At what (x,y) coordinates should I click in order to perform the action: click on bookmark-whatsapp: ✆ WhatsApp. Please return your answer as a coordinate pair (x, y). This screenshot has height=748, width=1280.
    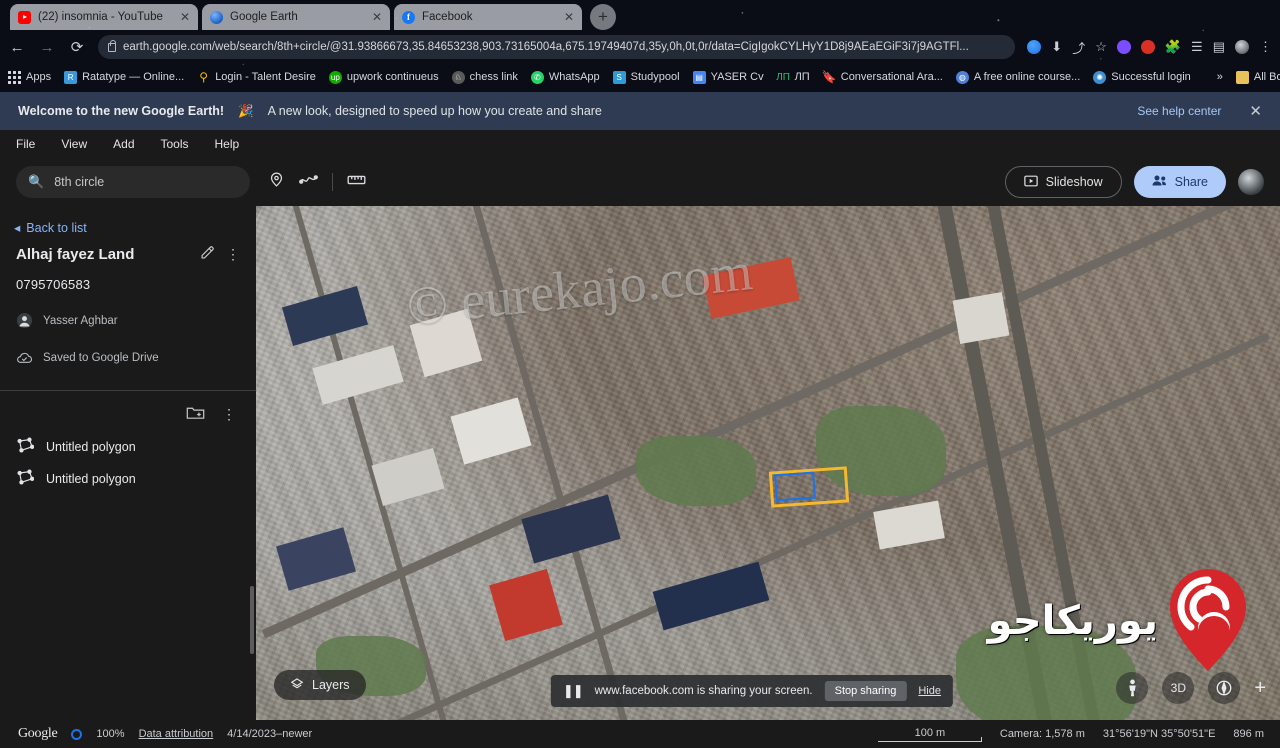
    Looking at the image, I should click on (565, 77).